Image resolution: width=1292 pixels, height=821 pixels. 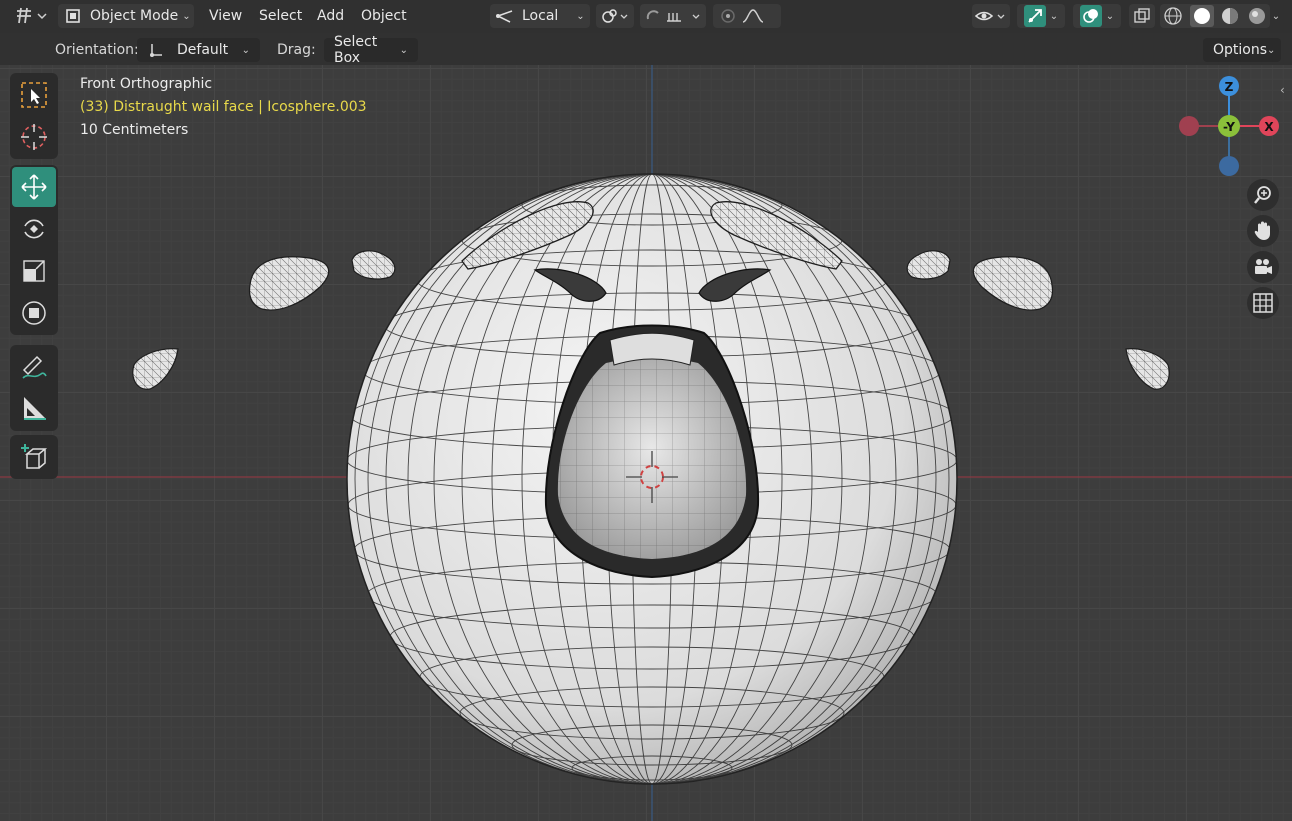 I want to click on material-shading-icon, so click(x=1230, y=16).